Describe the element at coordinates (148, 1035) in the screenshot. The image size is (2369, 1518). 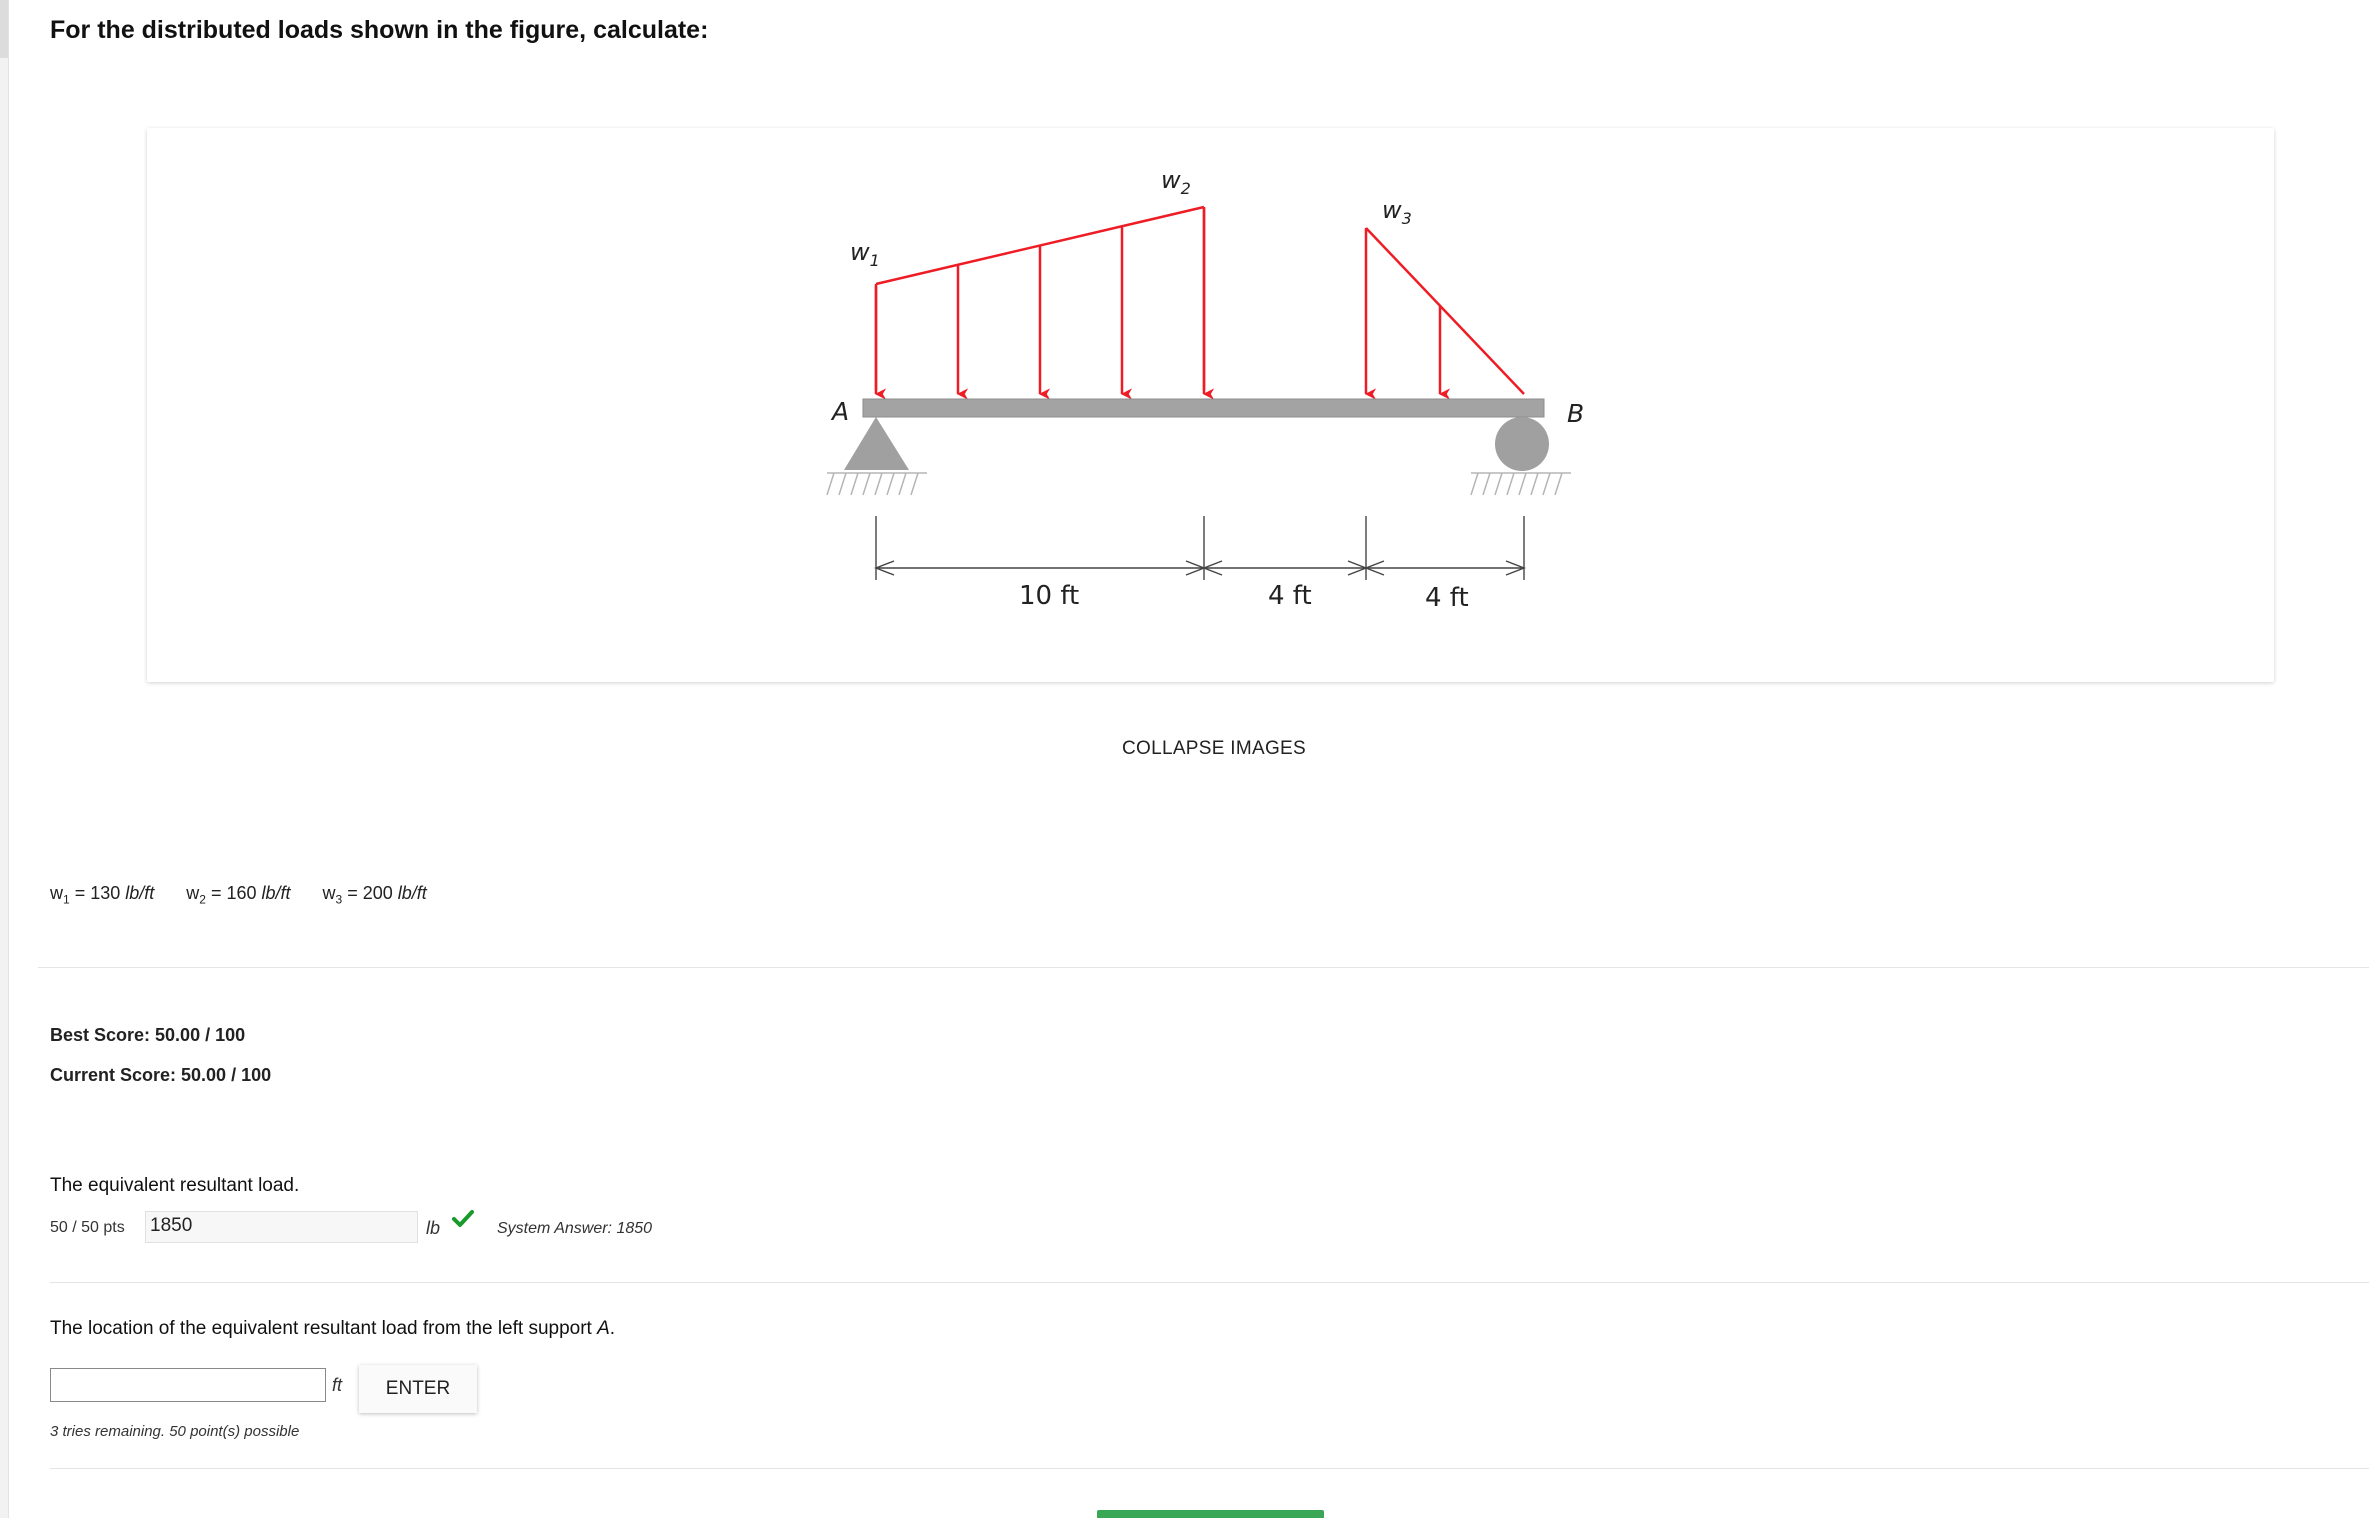
I see `best-score: Best Score: 50.00 / 100` at that location.